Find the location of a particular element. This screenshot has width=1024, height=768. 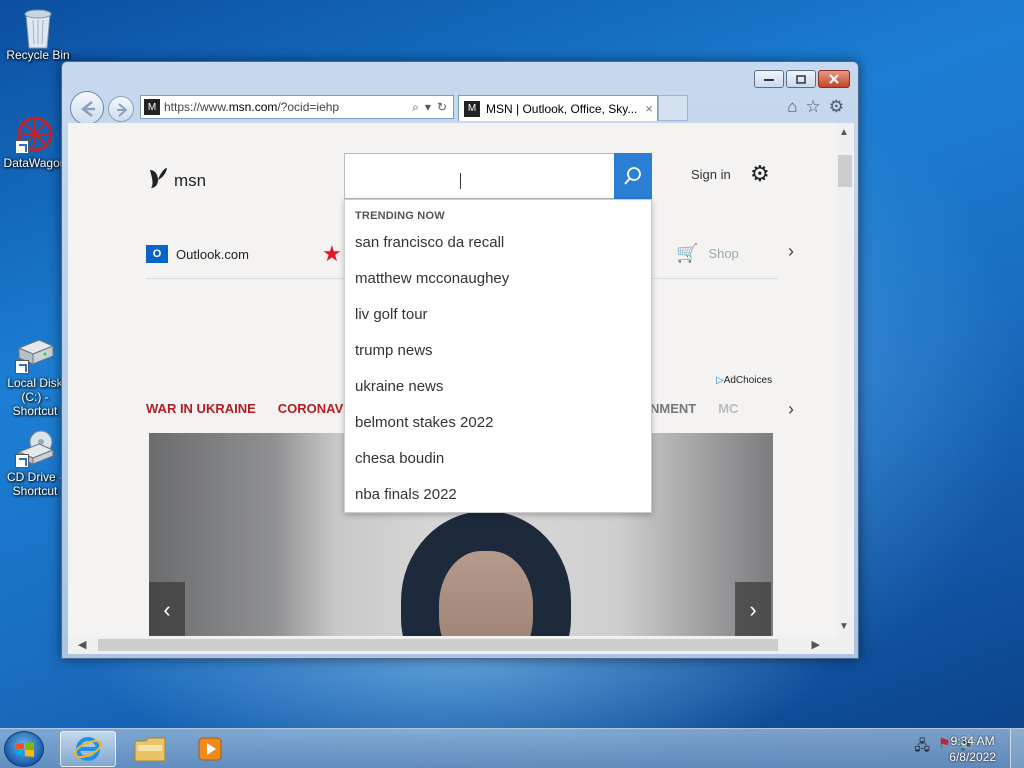

scroll-up-icon: ▲ is located at coordinates (844, 132).